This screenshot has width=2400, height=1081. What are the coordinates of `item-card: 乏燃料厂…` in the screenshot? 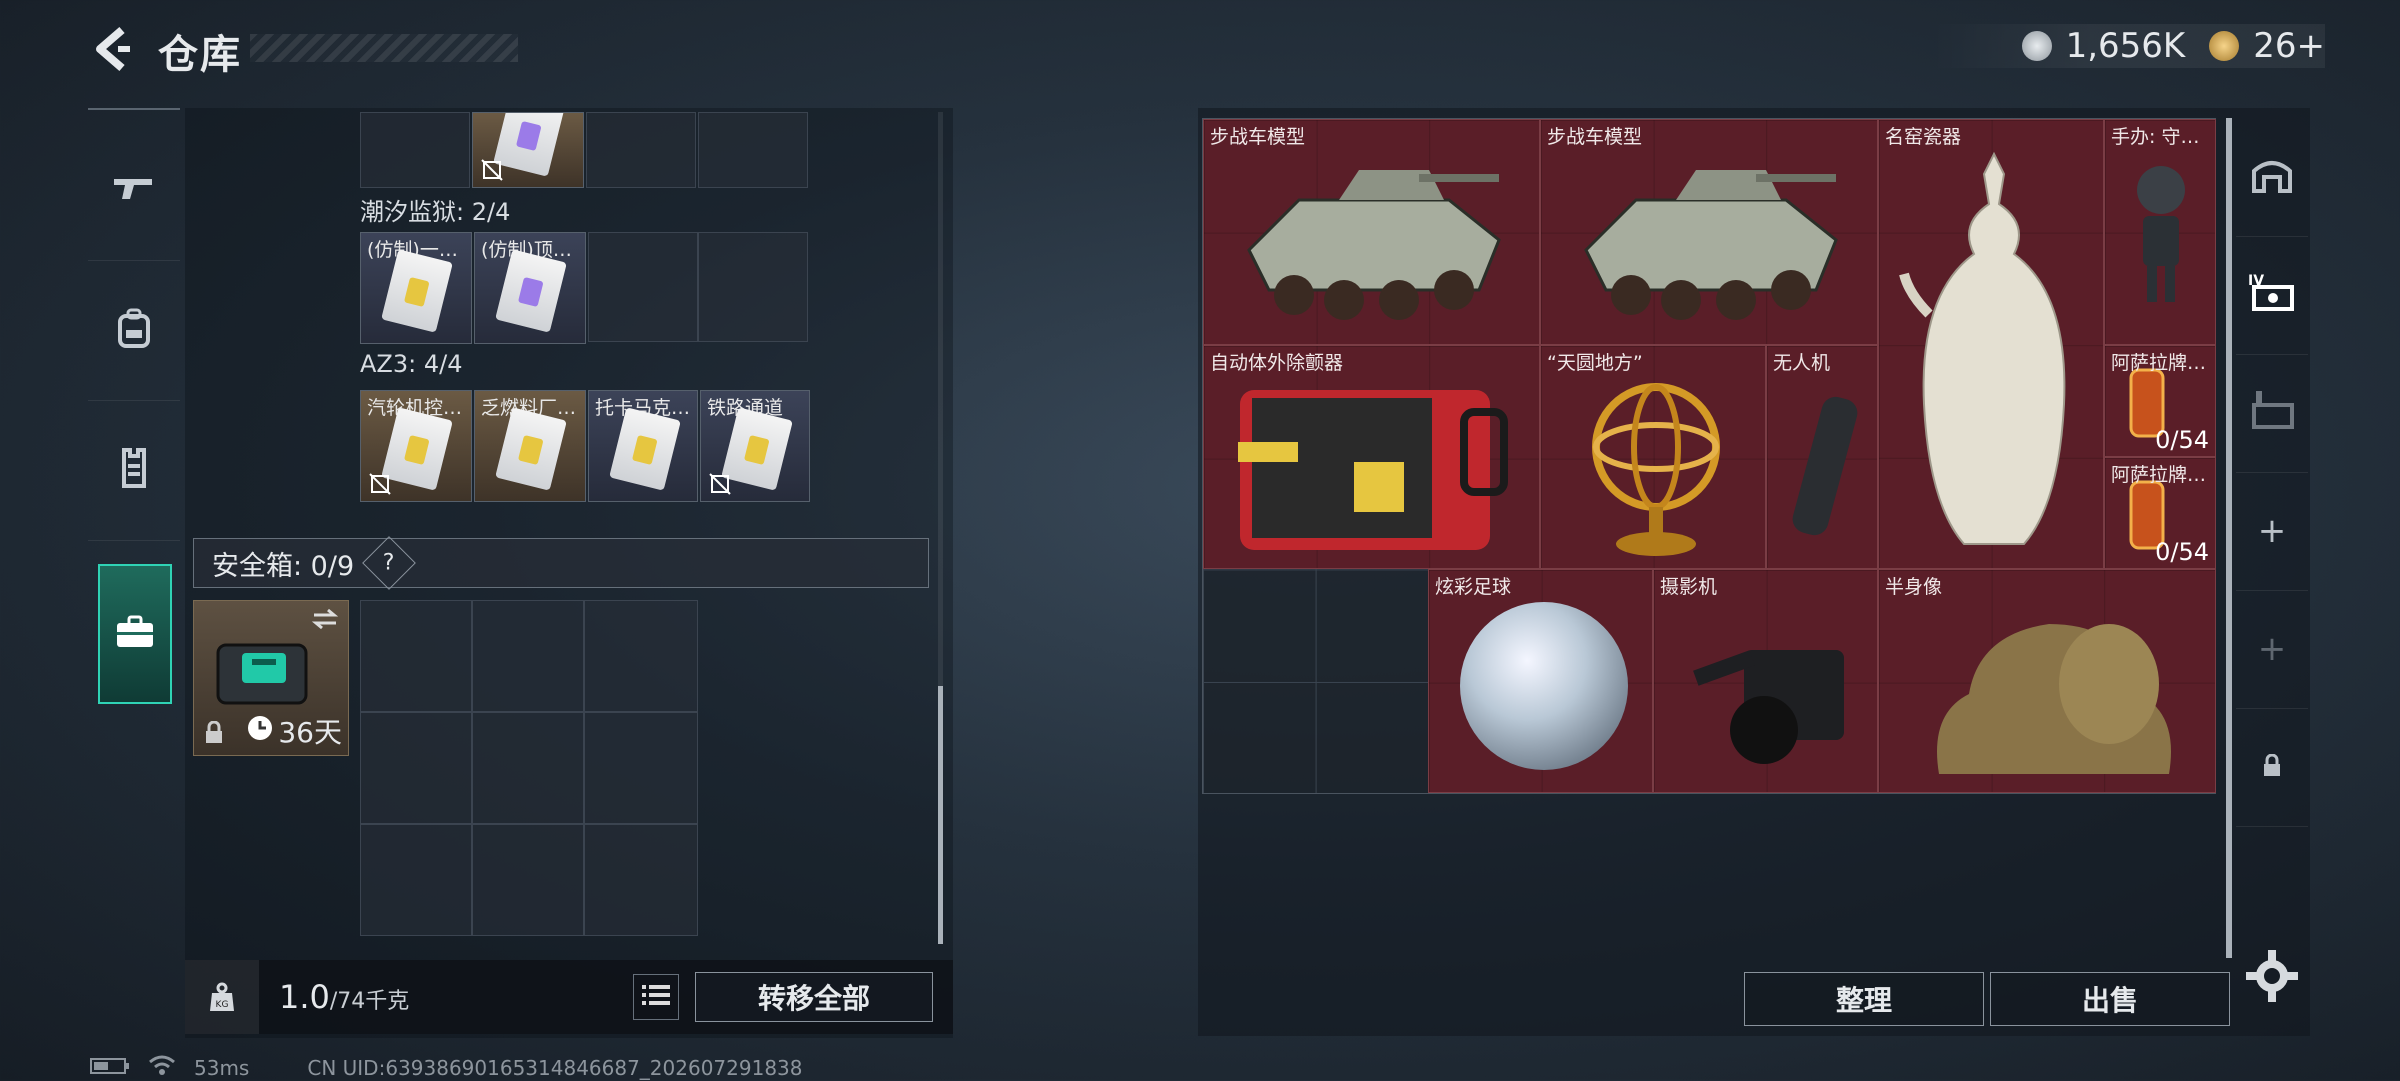 It's located at (530, 446).